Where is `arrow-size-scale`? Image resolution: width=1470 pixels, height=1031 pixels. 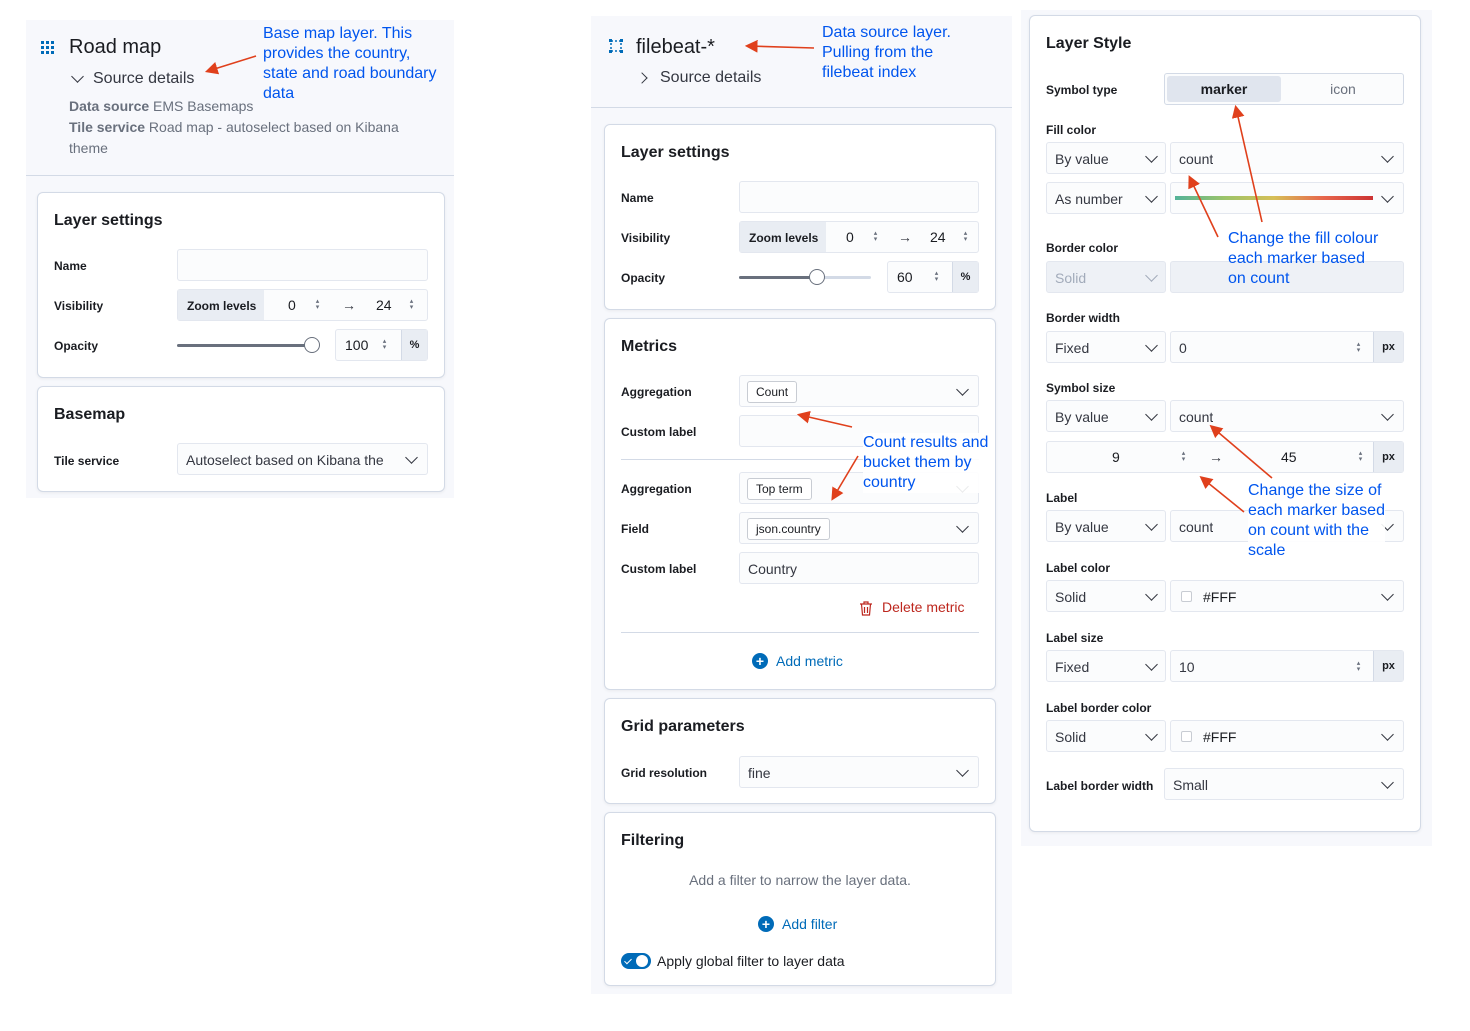
arrow-size-scale is located at coordinates (1222, 494).